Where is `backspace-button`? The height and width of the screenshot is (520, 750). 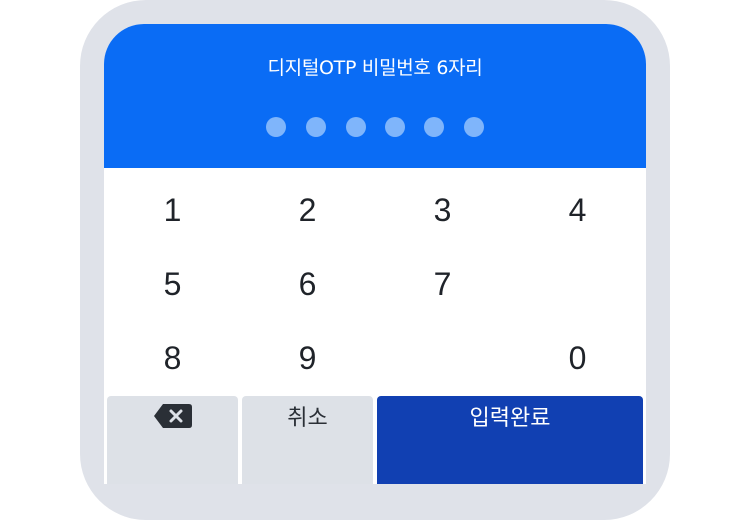 backspace-button is located at coordinates (172, 440).